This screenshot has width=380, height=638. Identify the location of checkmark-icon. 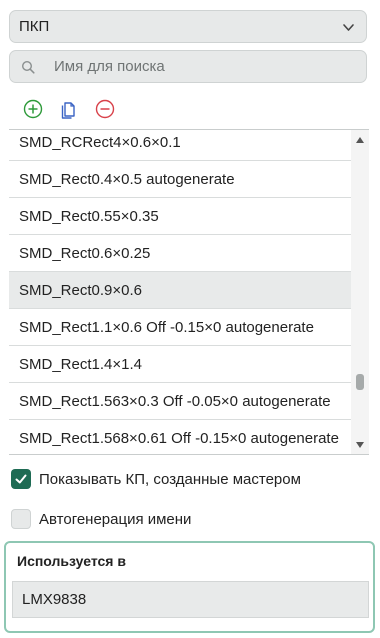
(21, 479).